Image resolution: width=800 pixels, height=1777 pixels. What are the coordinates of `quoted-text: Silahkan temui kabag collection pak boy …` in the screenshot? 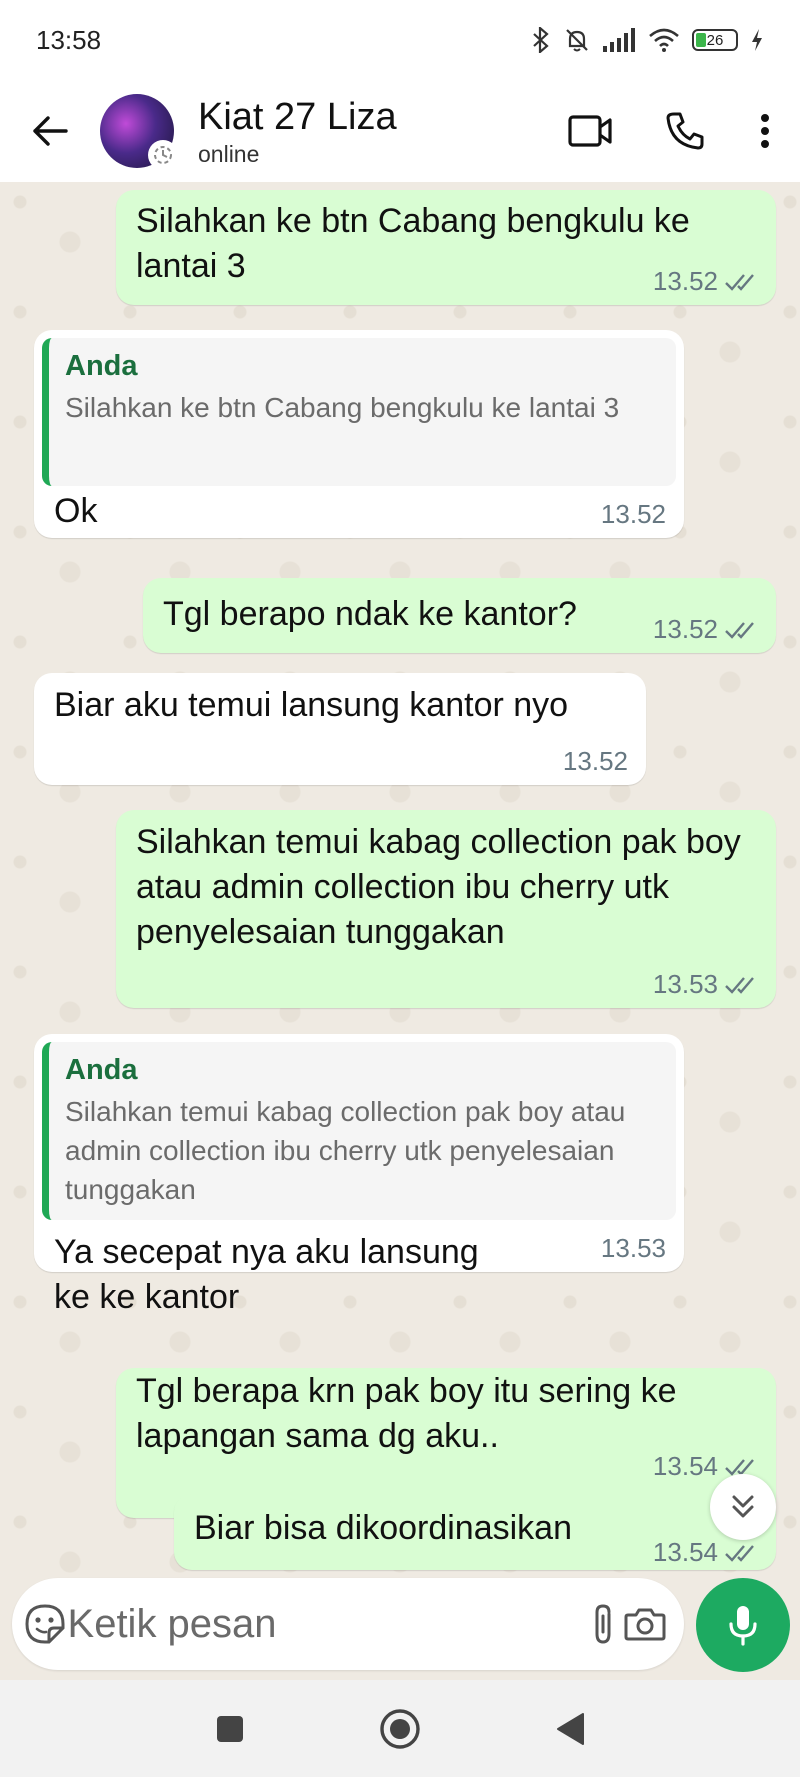 It's located at (345, 1150).